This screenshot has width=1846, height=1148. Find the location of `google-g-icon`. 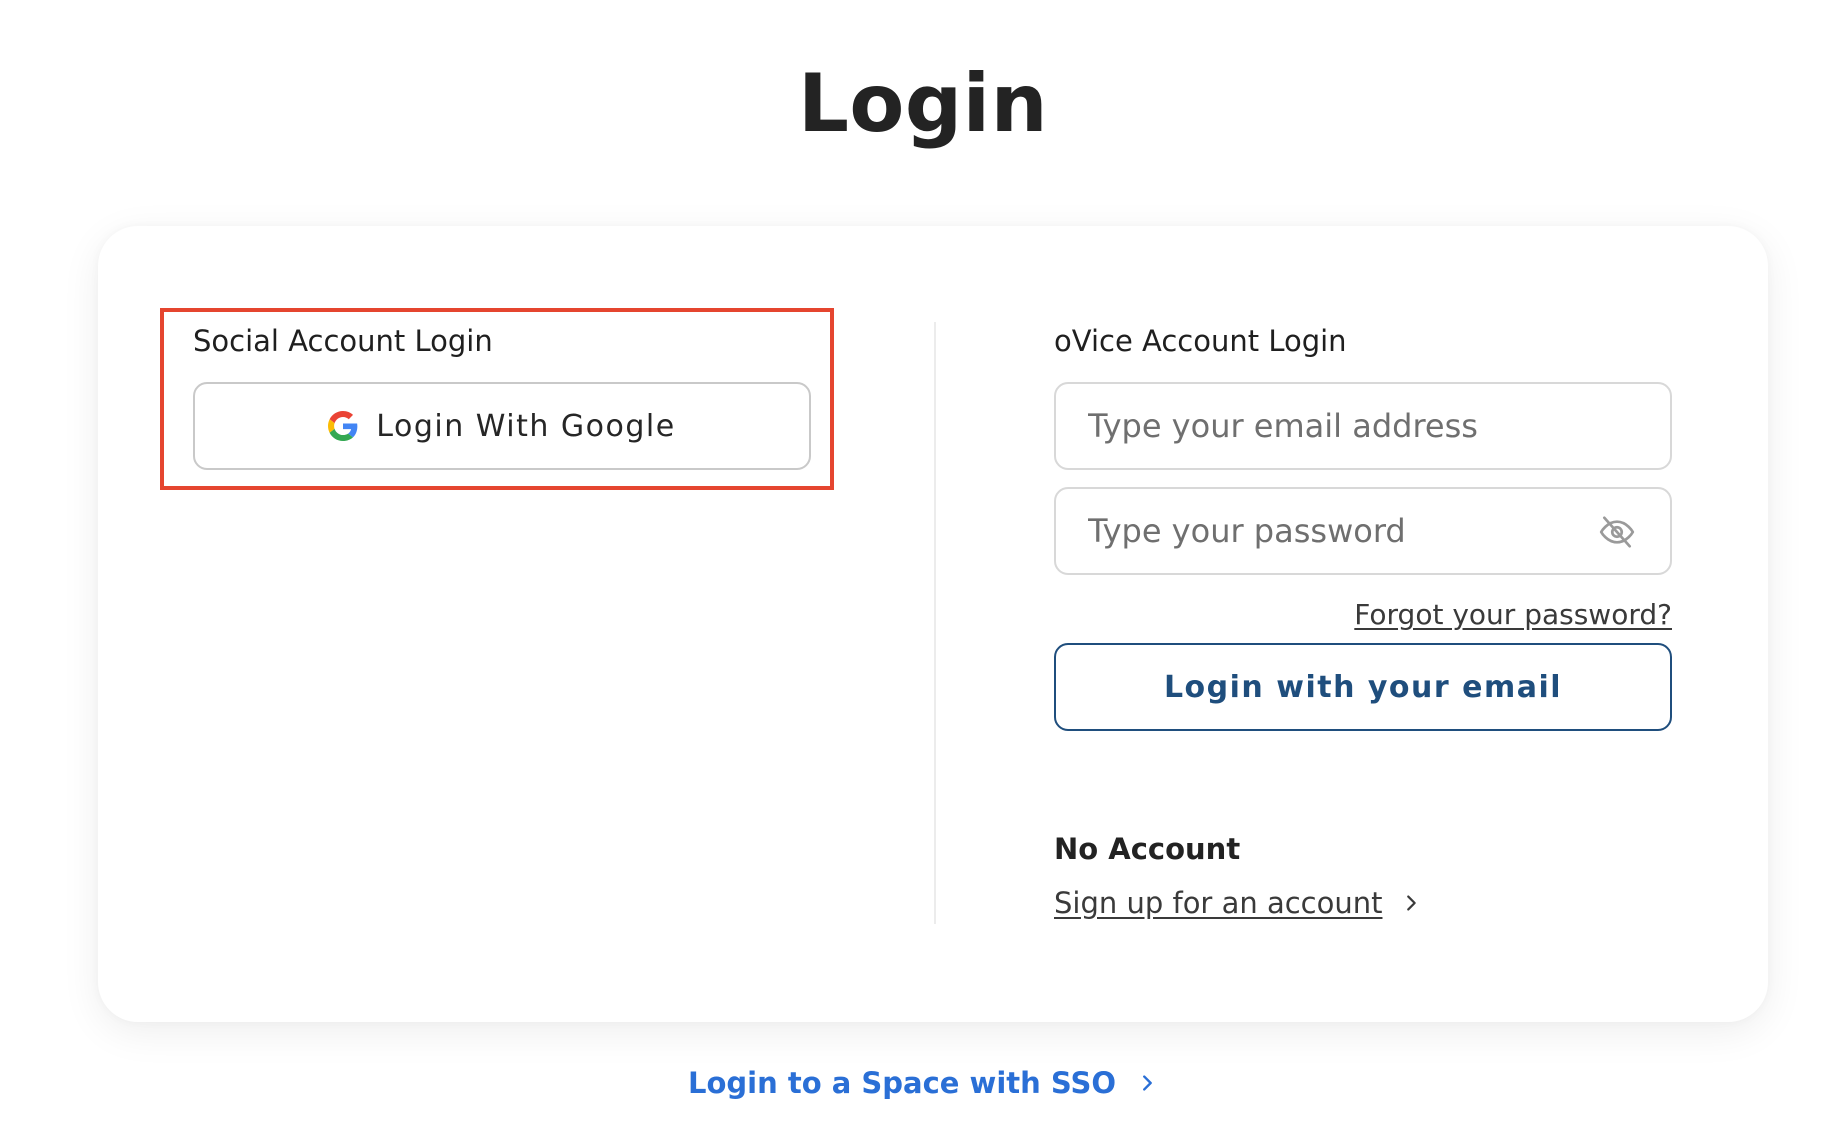

google-g-icon is located at coordinates (343, 426).